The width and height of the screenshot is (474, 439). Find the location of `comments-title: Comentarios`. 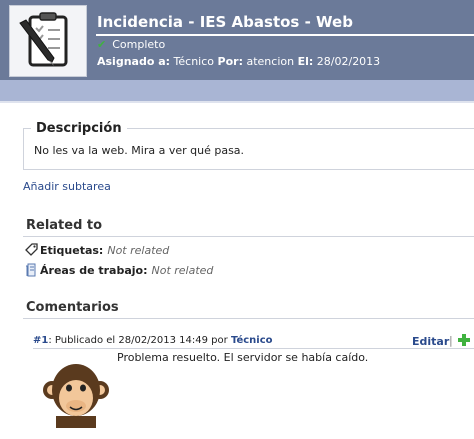

comments-title: Comentarios is located at coordinates (72, 307).